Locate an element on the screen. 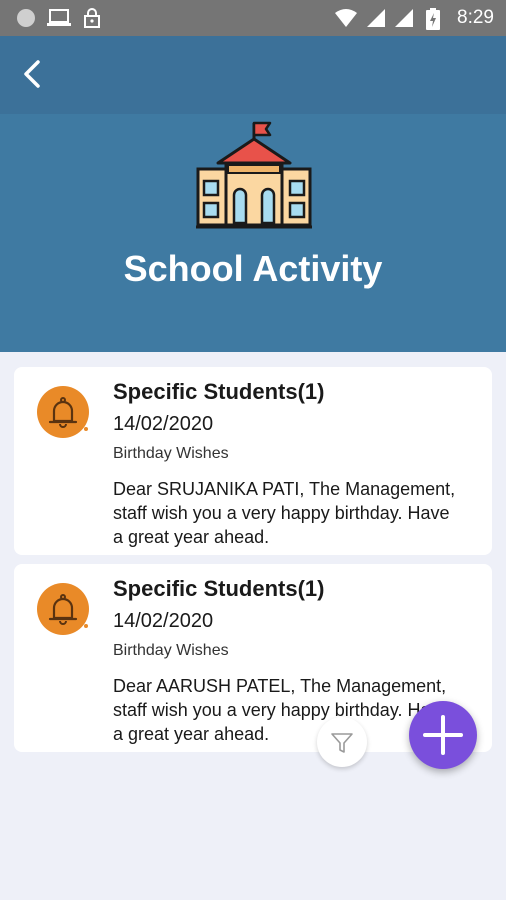 This screenshot has height=900, width=506. filter-button is located at coordinates (342, 742).